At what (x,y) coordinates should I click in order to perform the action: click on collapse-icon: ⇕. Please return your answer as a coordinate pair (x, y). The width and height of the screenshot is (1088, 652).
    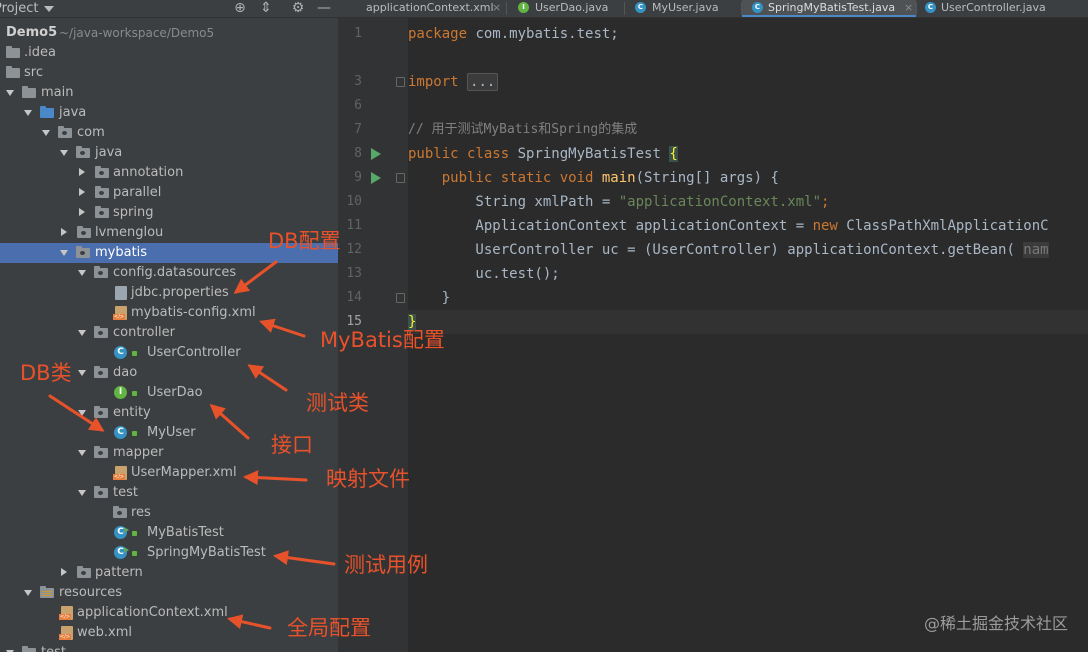
    Looking at the image, I should click on (266, 8).